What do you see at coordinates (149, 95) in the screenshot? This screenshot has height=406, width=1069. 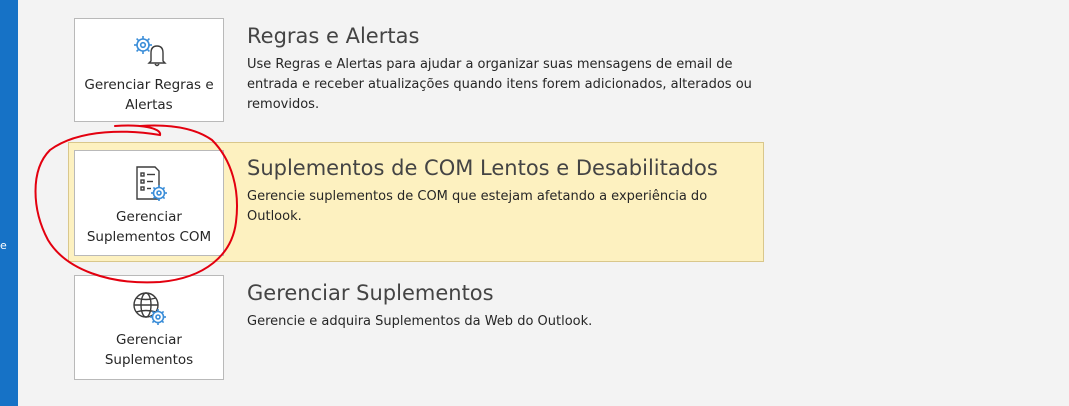 I see `tile-label: Gerenciar Regras e Alertas` at bounding box center [149, 95].